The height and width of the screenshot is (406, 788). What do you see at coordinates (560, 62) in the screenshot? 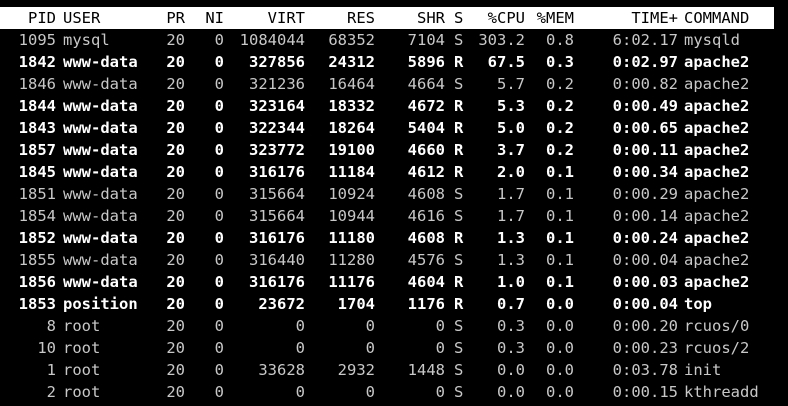
I see `mem-cell: 0.3` at bounding box center [560, 62].